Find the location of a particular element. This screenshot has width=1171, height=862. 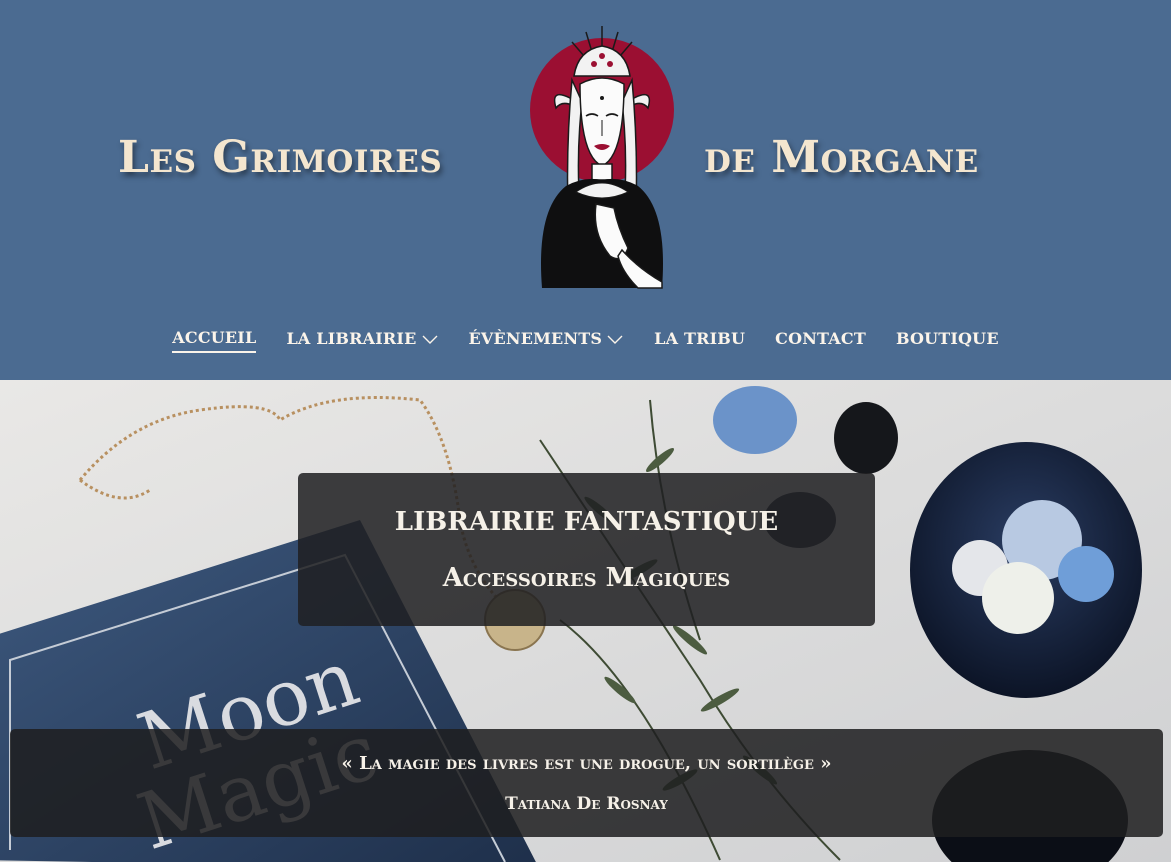

tagline-librairie: LIBRAIRIE FANTASTIQUE is located at coordinates (586, 521).